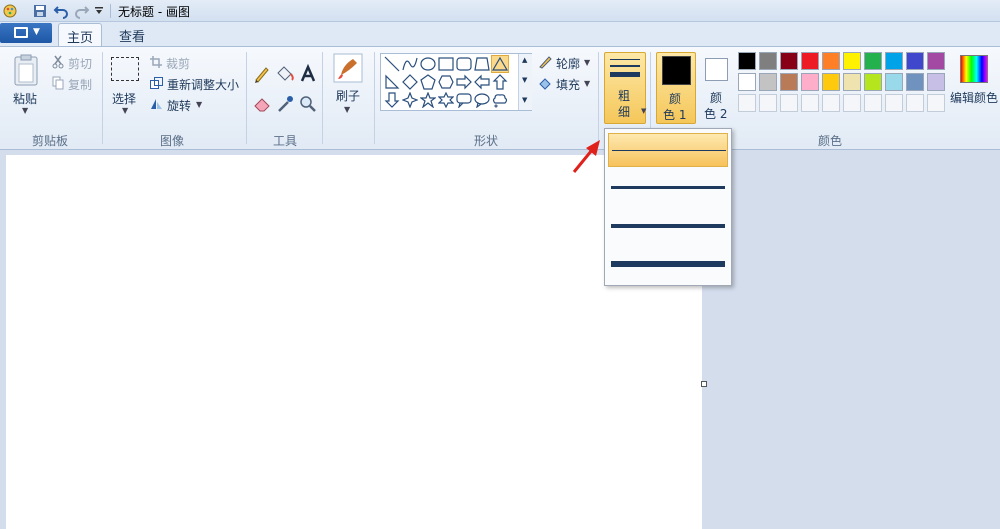 The height and width of the screenshot is (529, 1000). What do you see at coordinates (410, 100) in the screenshot?
I see `four-point-star-shape-icon` at bounding box center [410, 100].